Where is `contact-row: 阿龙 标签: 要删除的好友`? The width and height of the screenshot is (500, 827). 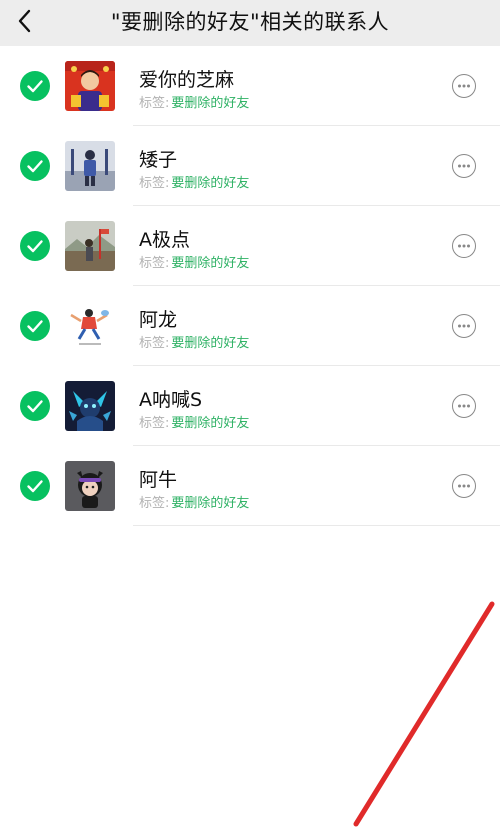
contact-row: 阿龙 标签: 要删除的好友 is located at coordinates (250, 326).